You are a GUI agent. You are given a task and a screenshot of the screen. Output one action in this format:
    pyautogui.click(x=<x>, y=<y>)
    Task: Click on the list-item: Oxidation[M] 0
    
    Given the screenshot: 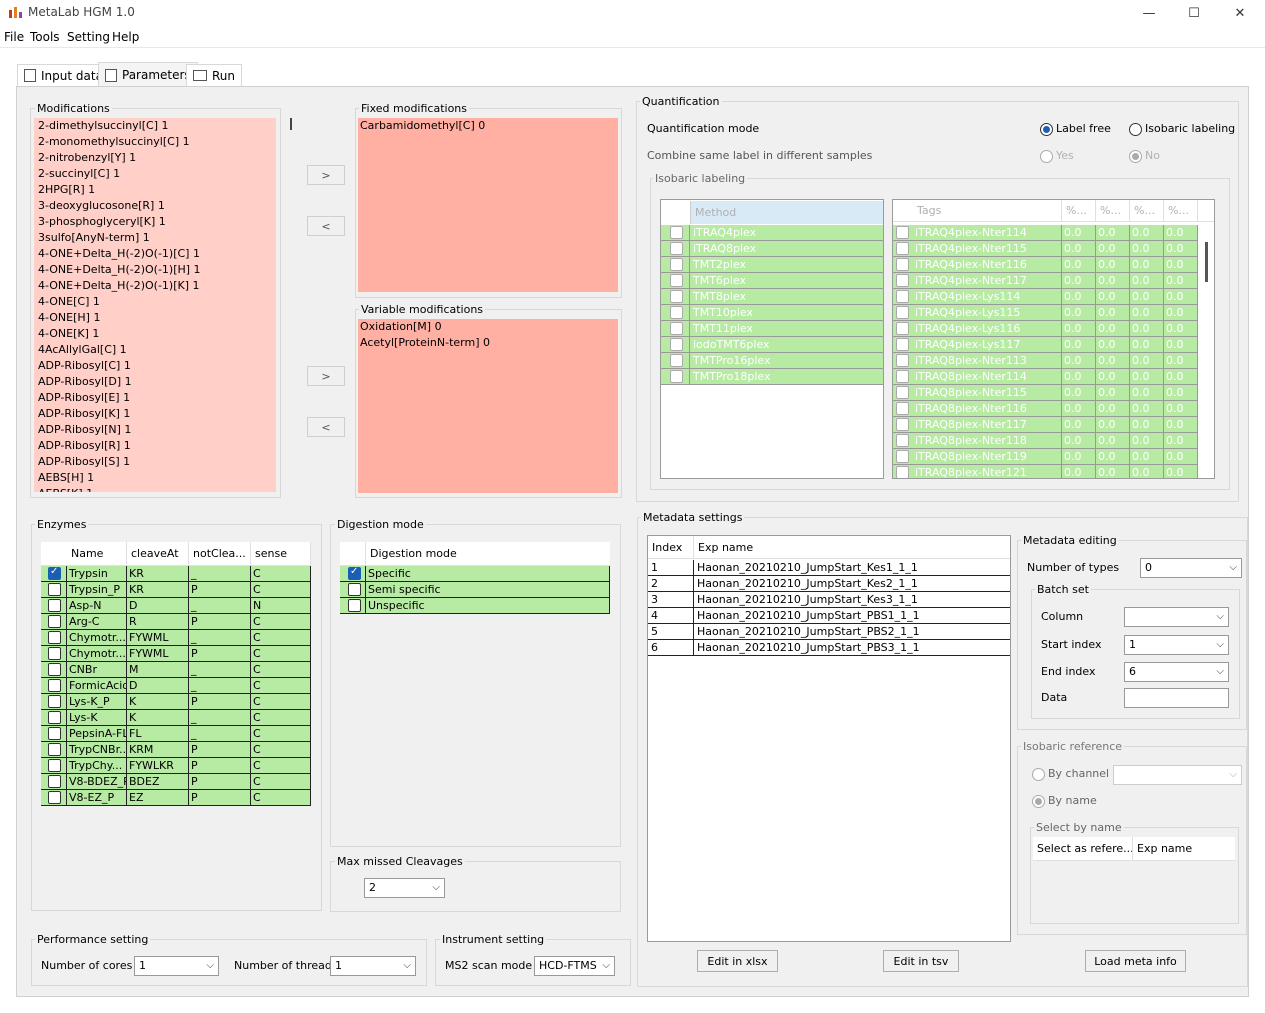 What is the action you would take?
    pyautogui.click(x=489, y=327)
    